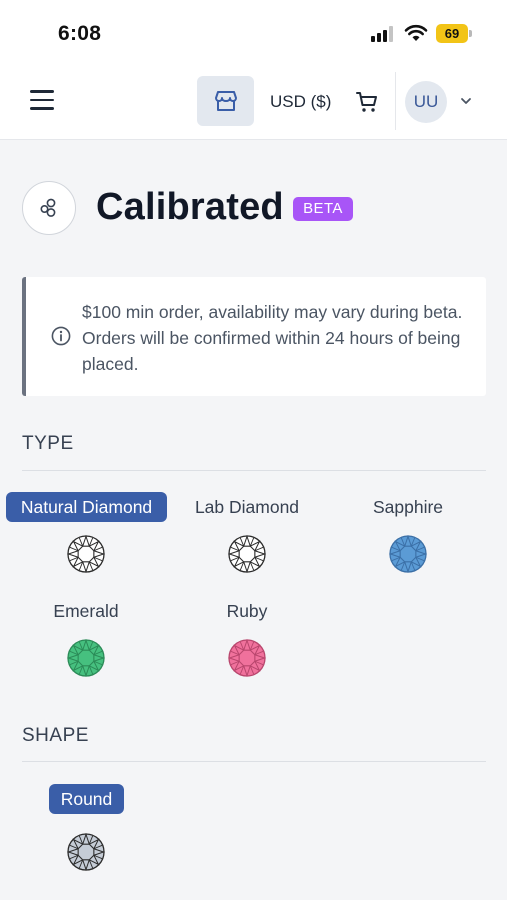 Image resolution: width=507 pixels, height=900 pixels. Describe the element at coordinates (86, 611) in the screenshot. I see `type-option-emerald: Emerald` at that location.